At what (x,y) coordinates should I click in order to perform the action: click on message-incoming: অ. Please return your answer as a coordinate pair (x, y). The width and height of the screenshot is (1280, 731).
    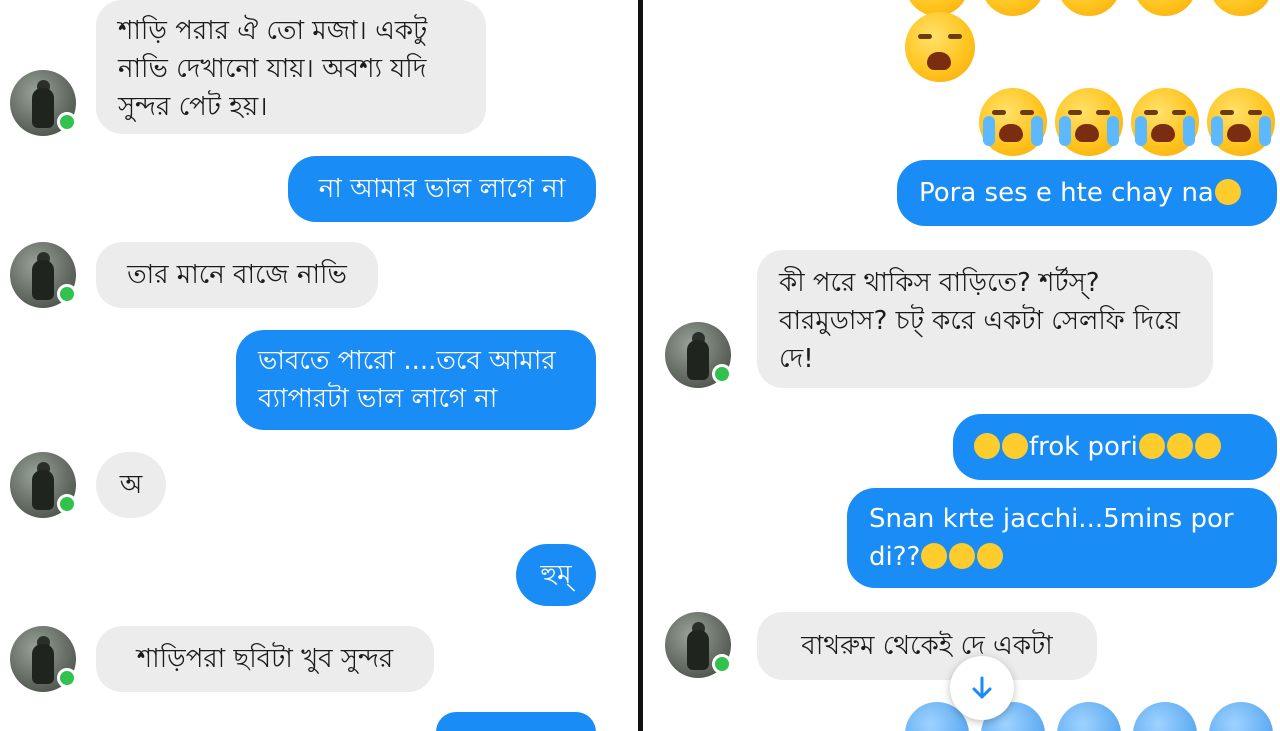
    Looking at the image, I should click on (131, 485).